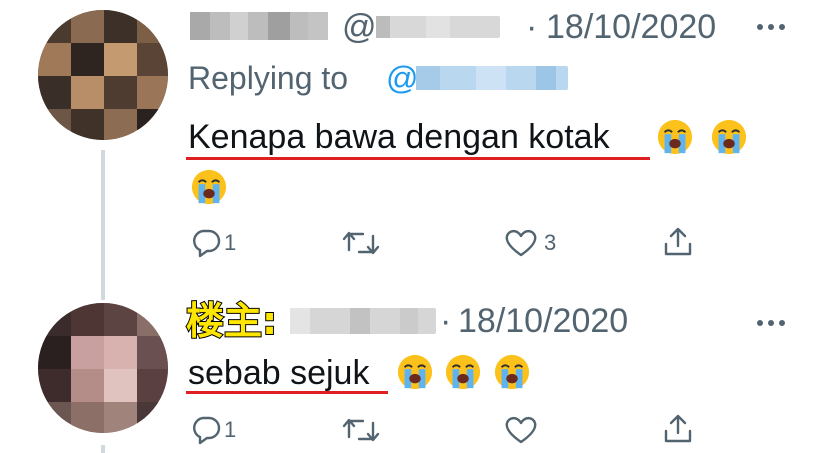  What do you see at coordinates (402, 78) in the screenshot?
I see `replying-to-mention: @` at bounding box center [402, 78].